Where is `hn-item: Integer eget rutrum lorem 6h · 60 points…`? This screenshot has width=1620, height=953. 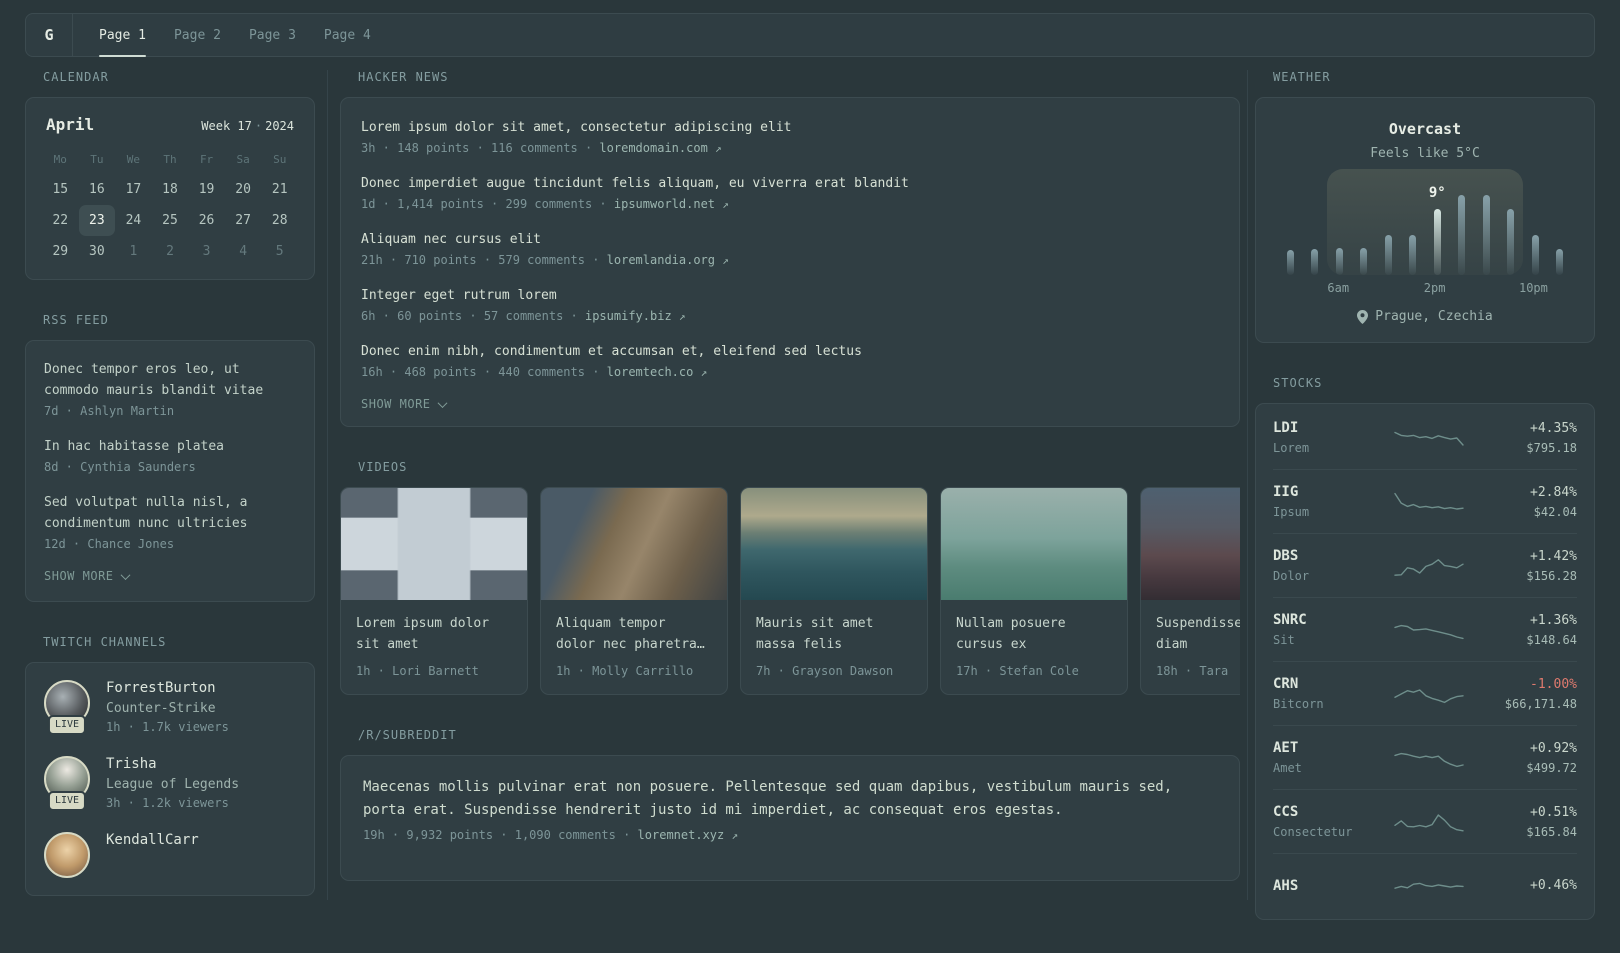 hn-item: Integer eget rutrum lorem 6h · 60 points… is located at coordinates (790, 304).